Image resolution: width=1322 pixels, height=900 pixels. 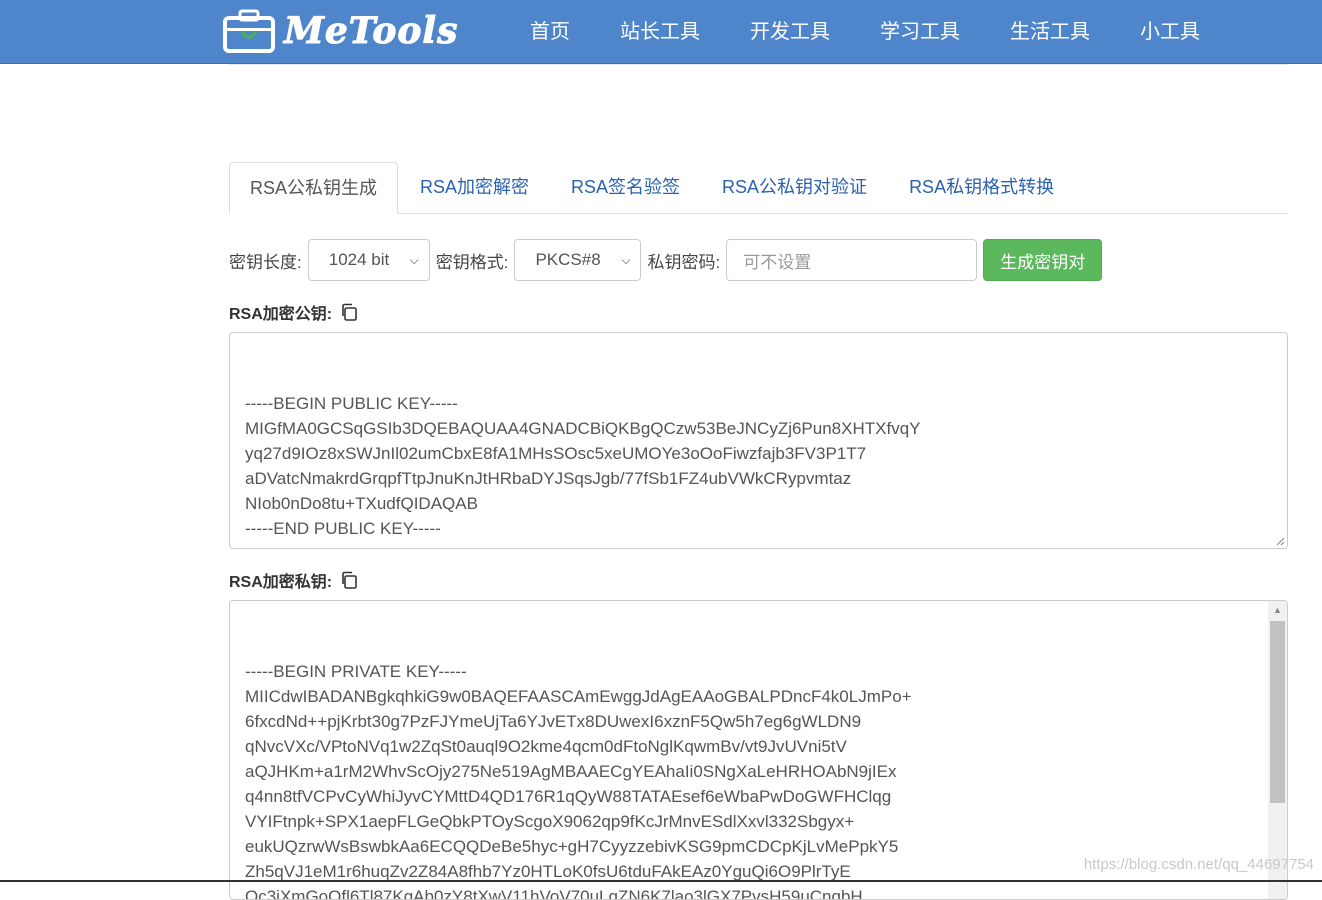 I want to click on toolbox-icon, so click(x=249, y=31).